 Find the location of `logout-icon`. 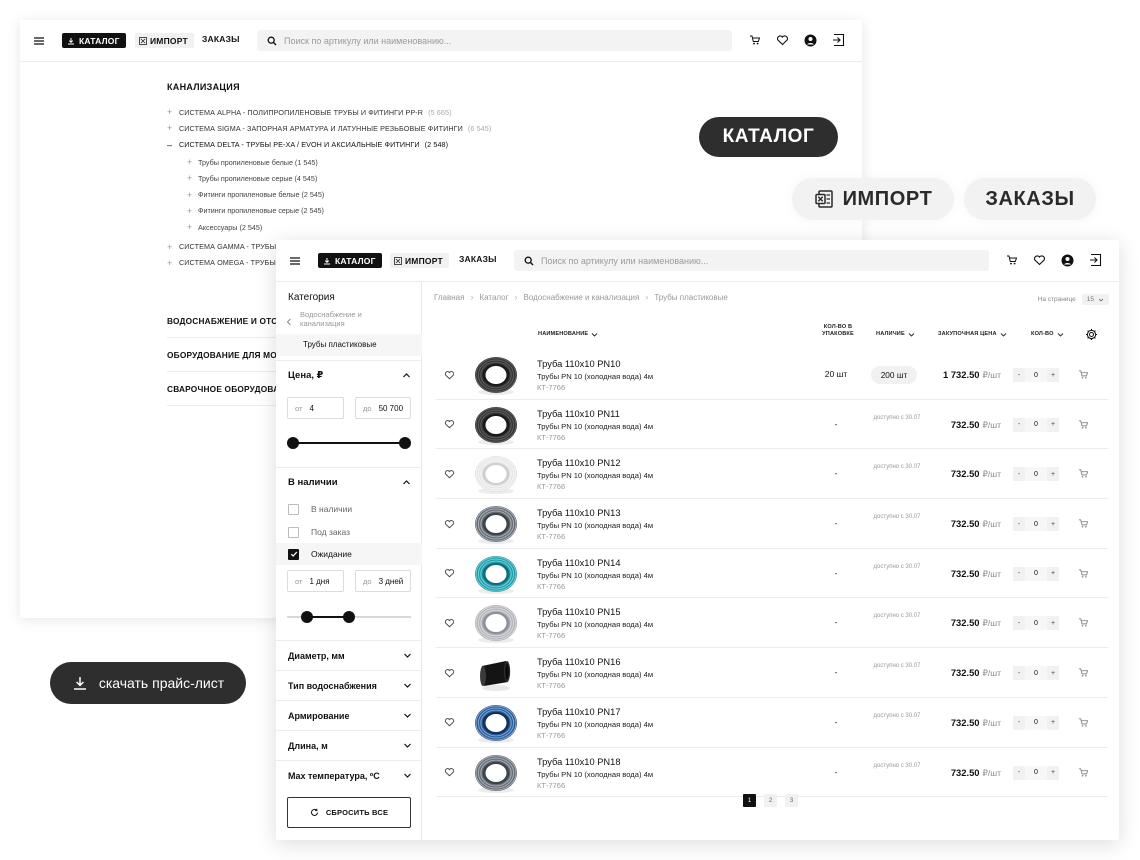

logout-icon is located at coordinates (1096, 260).